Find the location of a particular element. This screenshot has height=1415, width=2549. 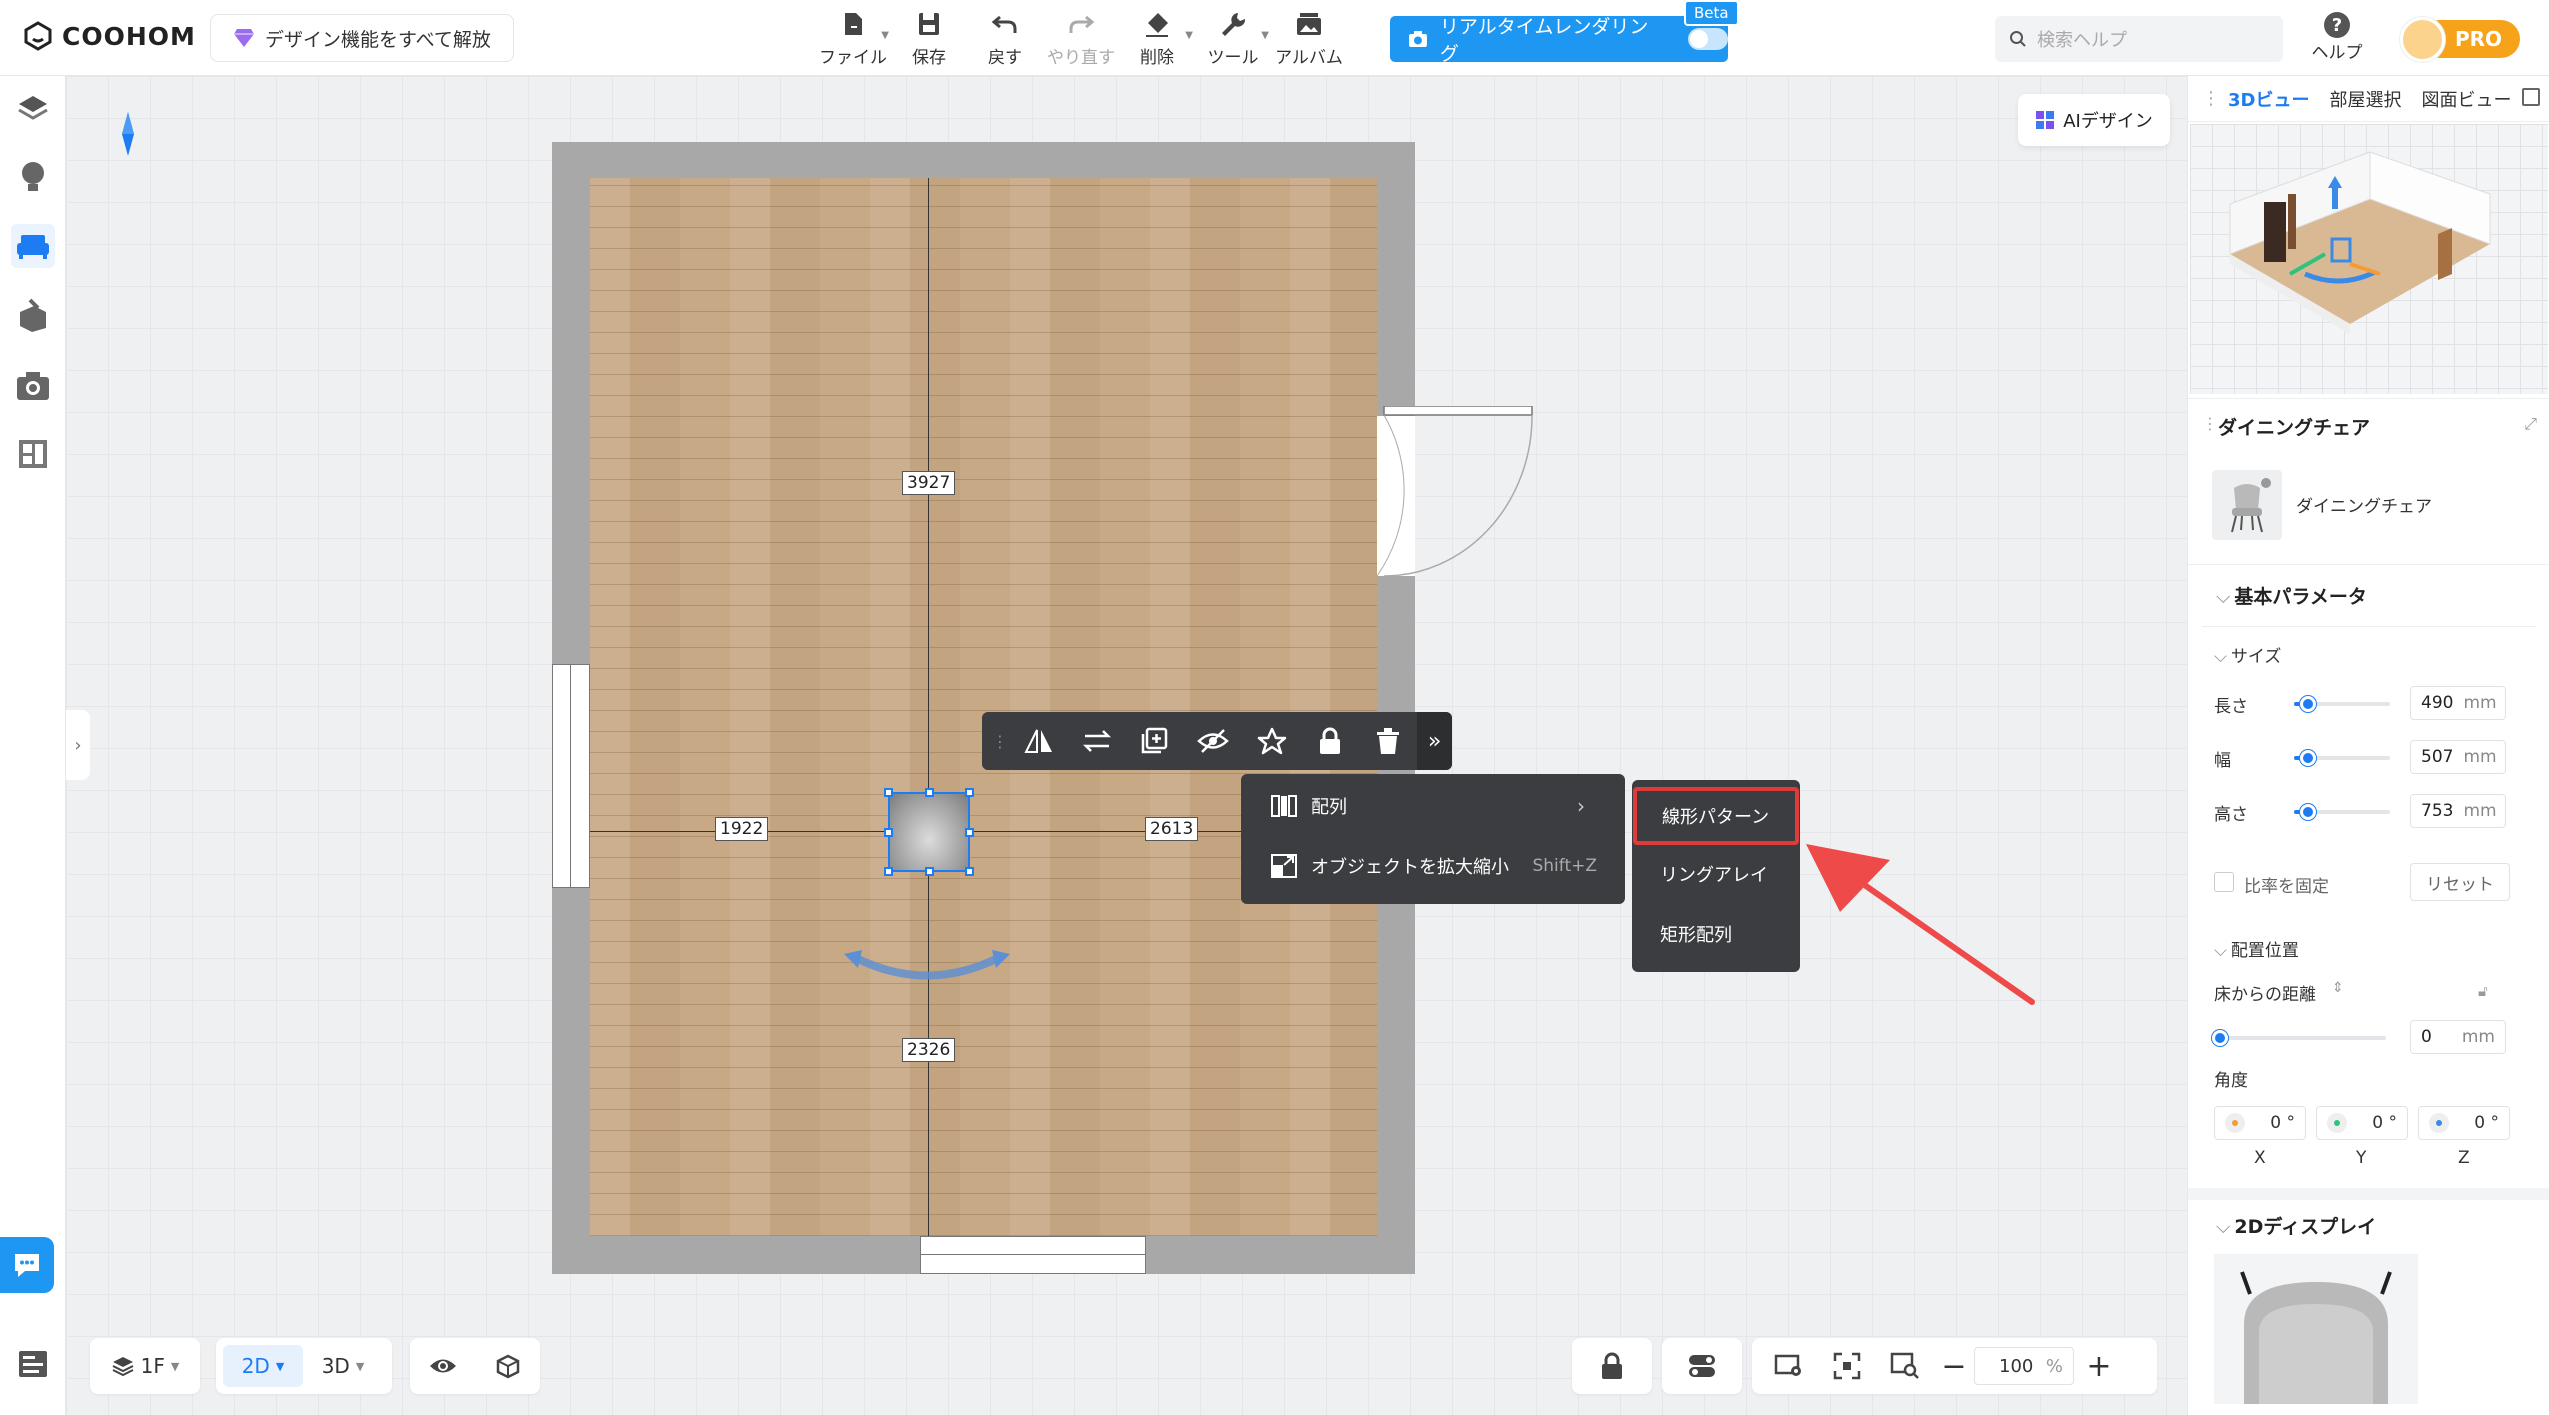

toggle-settings-button is located at coordinates (1702, 1366).